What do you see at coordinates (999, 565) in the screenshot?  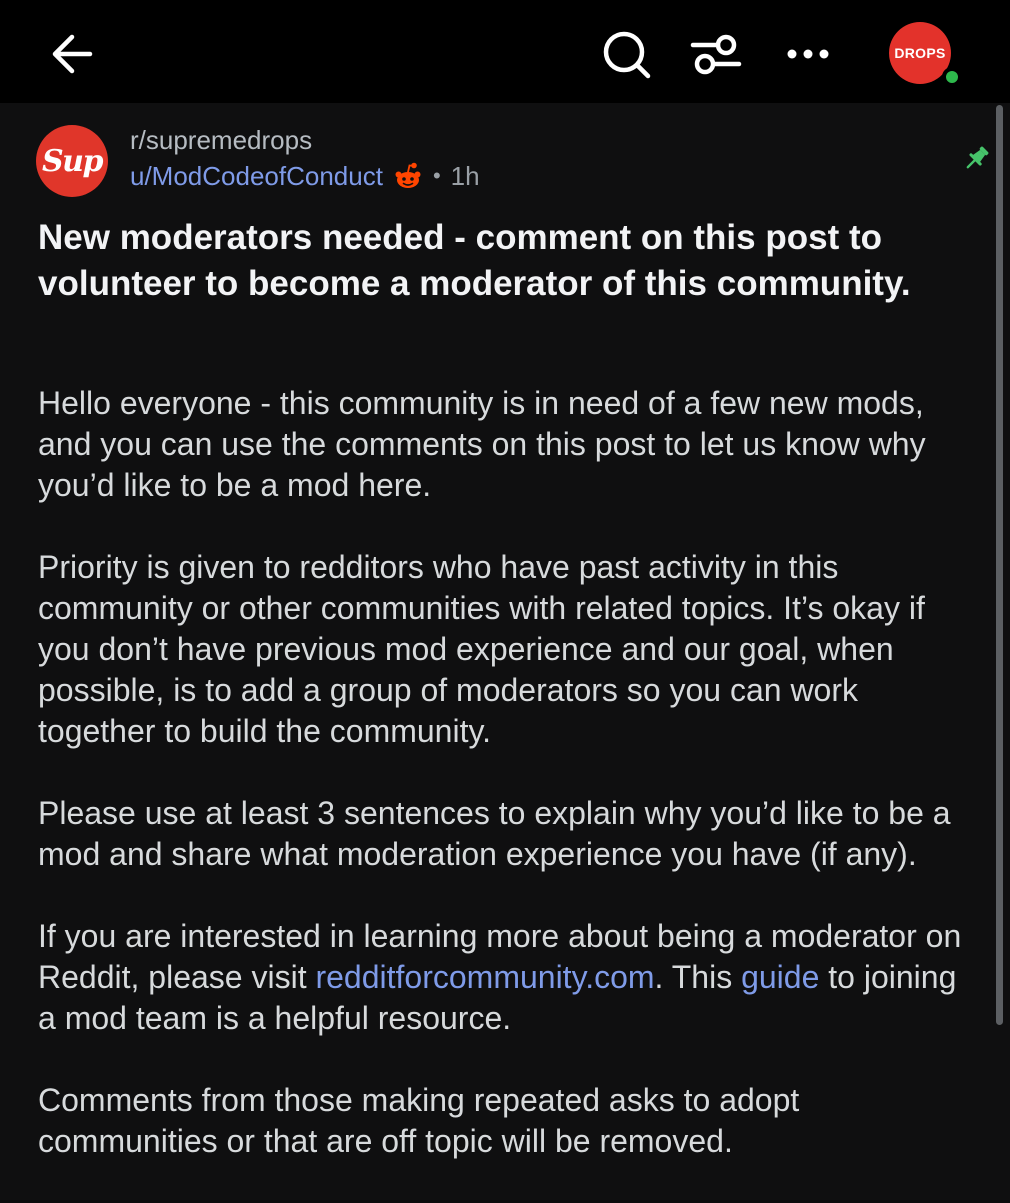 I see `scrollbar-thumb` at bounding box center [999, 565].